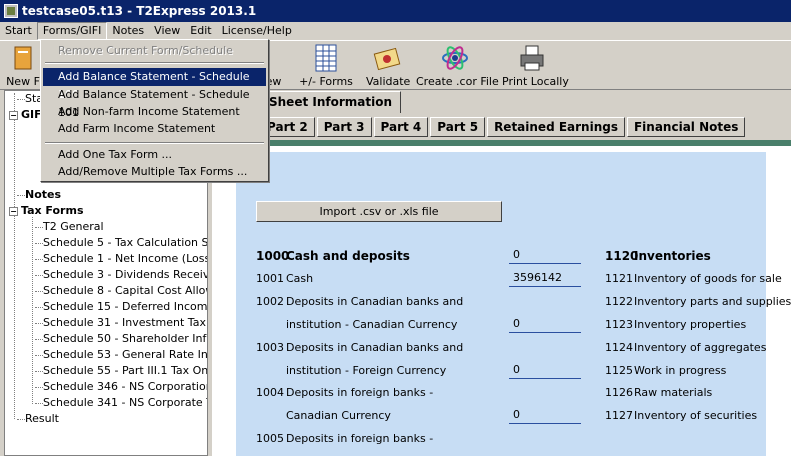 The image size is (791, 456). What do you see at coordinates (121, 403) in the screenshot?
I see `tree-item: Schedule 341 - NS Corporate Tax` at bounding box center [121, 403].